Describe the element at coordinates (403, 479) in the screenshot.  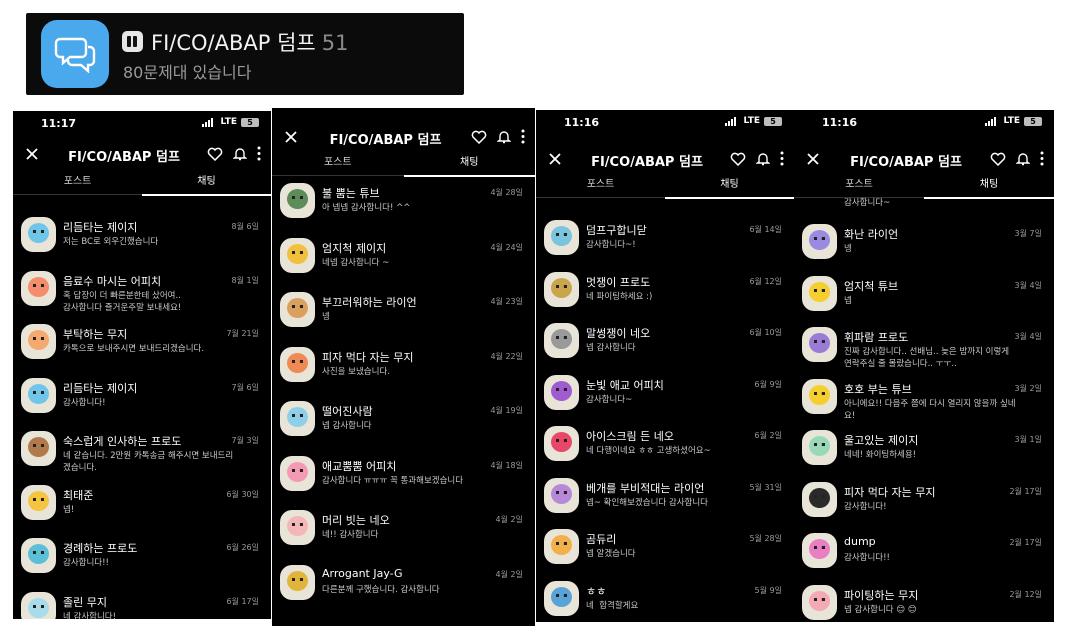
I see `chat-row: 애교뿜뿜 어피치 감사합니다 ㅠㅠㅠ 꼭 통과해보겠습니다 4월 18일` at that location.